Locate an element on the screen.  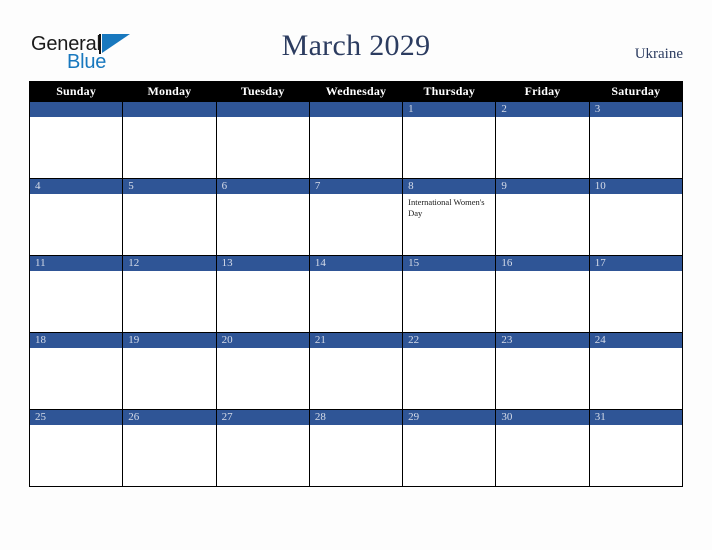
weekday-header-thursday: Thursday is located at coordinates (449, 91).